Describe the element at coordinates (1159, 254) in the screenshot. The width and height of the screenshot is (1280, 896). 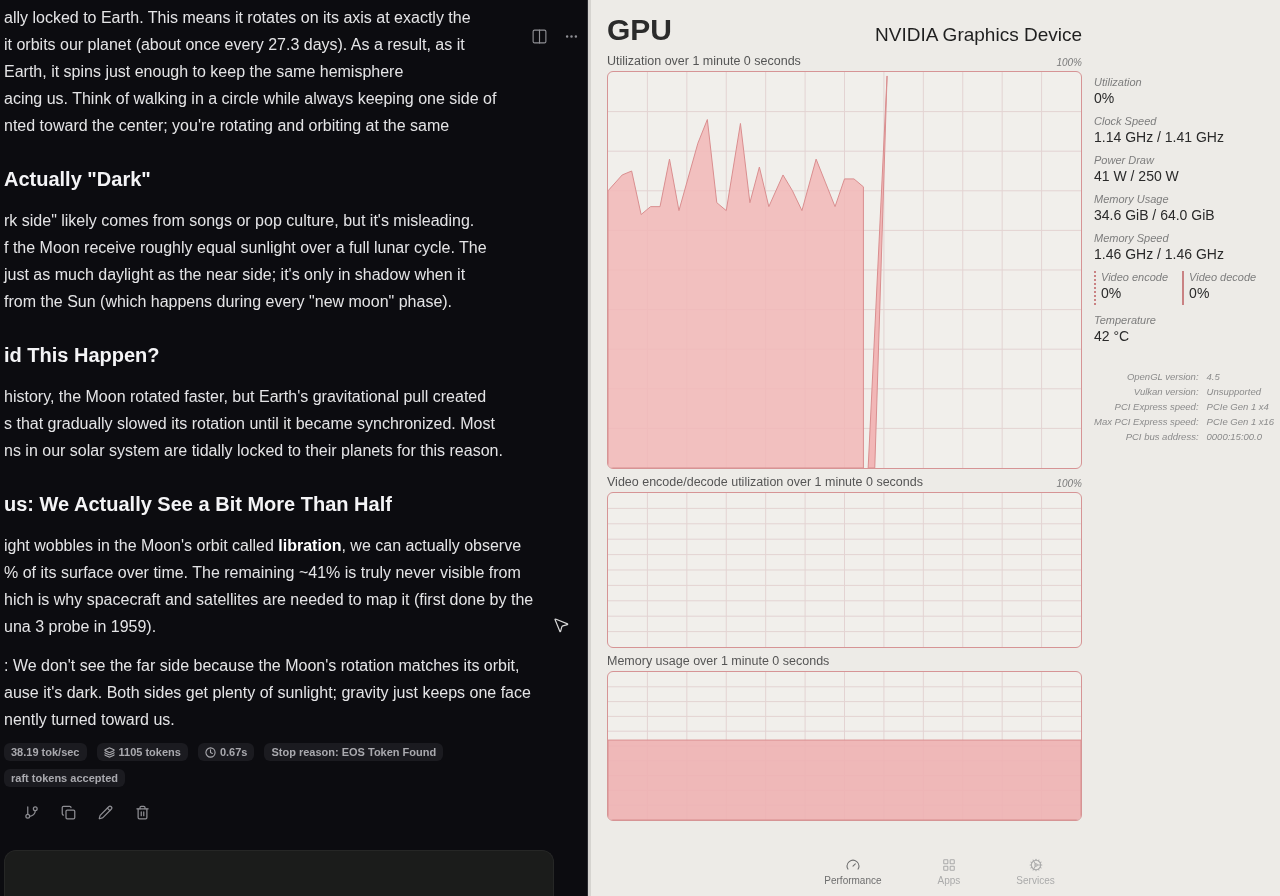
I see `stat-value: 1.46 GHz / 1.46 GHz` at that location.